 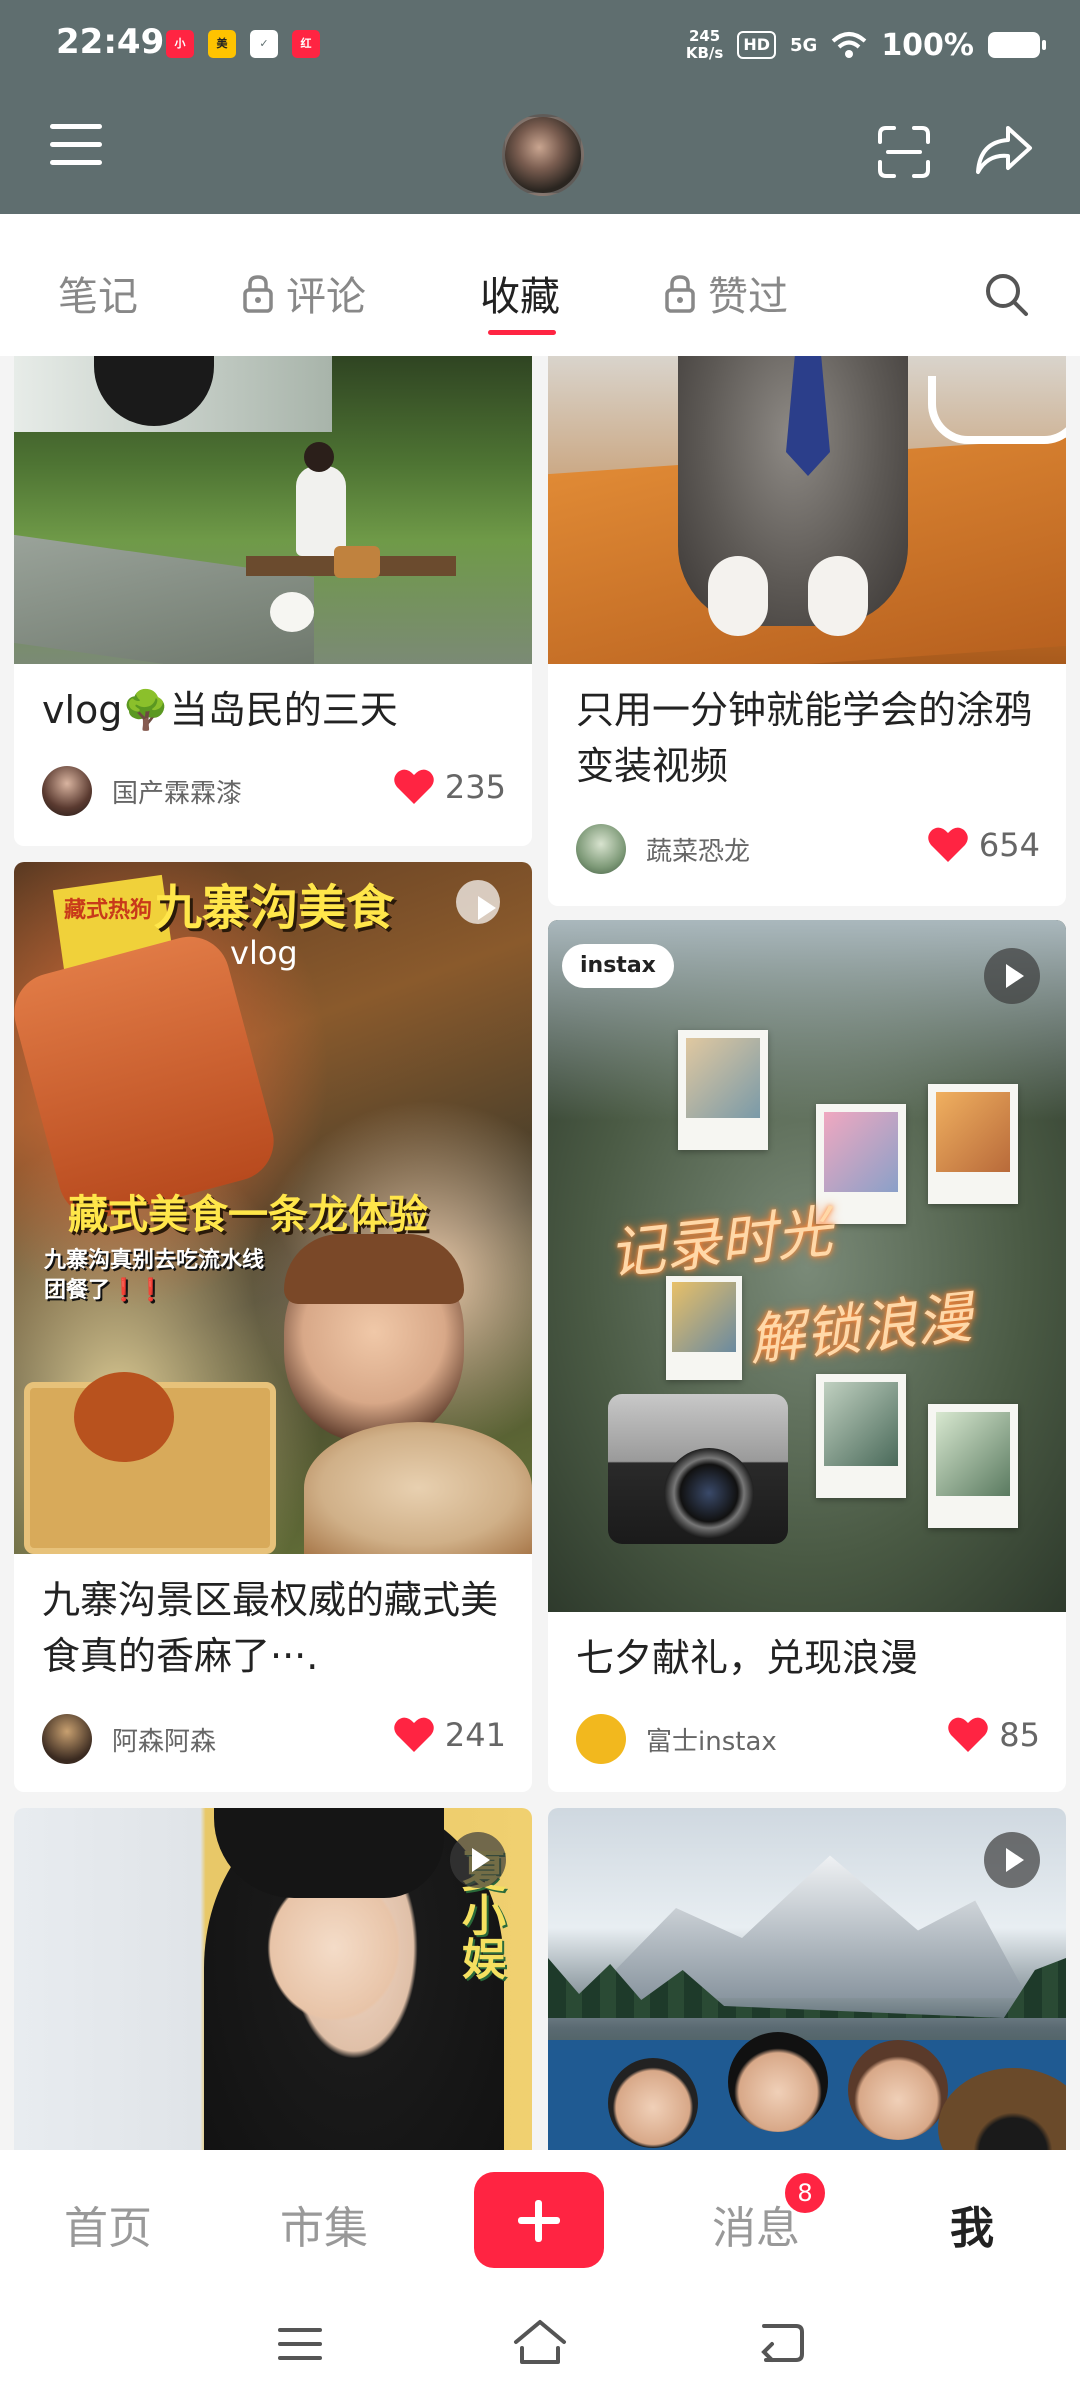 I want to click on note-author: 富士instax, so click(x=676, y=1739).